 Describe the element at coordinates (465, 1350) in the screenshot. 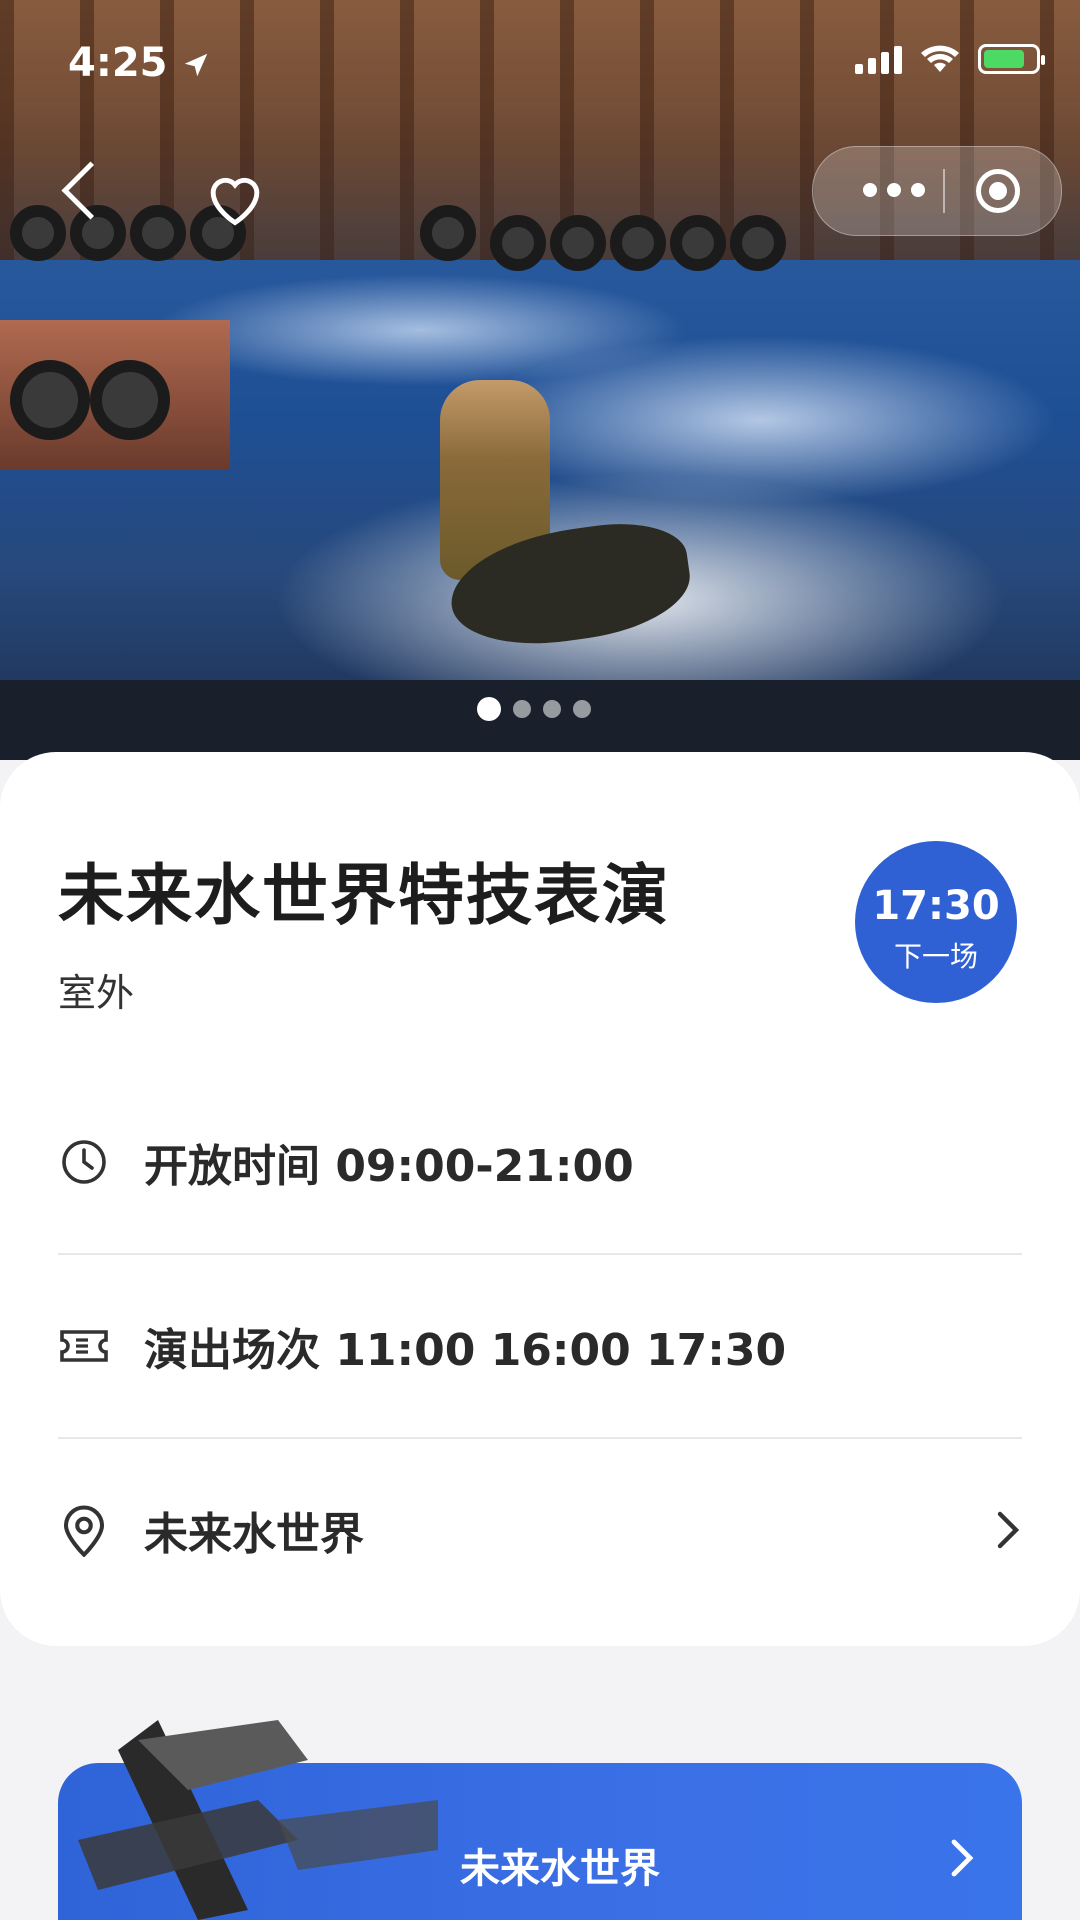

I see `showtimes-text: 演出场次 11:00 16:00 17:30` at that location.